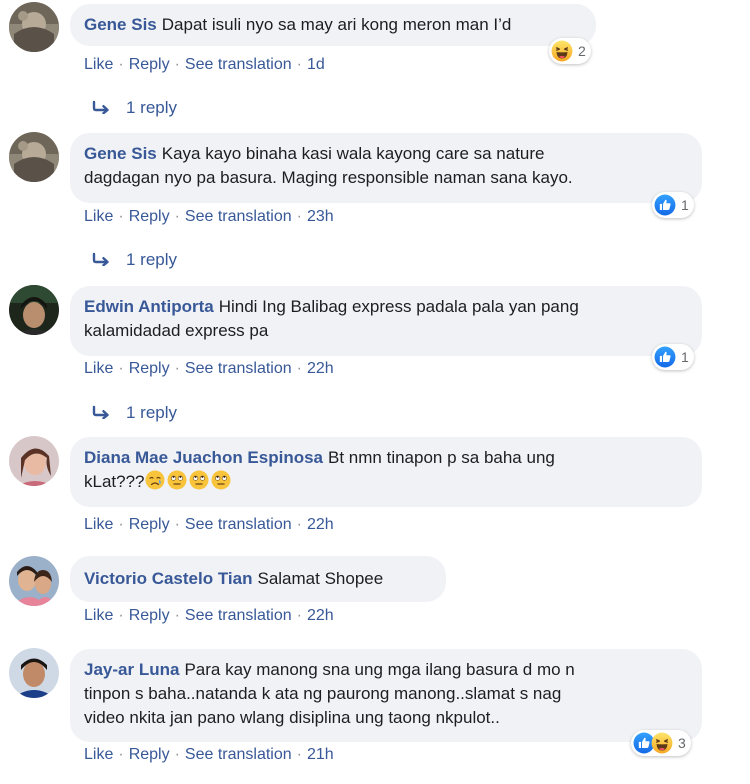 Image resolution: width=750 pixels, height=784 pixels. Describe the element at coordinates (320, 754) in the screenshot. I see `timestamp: 21h` at that location.